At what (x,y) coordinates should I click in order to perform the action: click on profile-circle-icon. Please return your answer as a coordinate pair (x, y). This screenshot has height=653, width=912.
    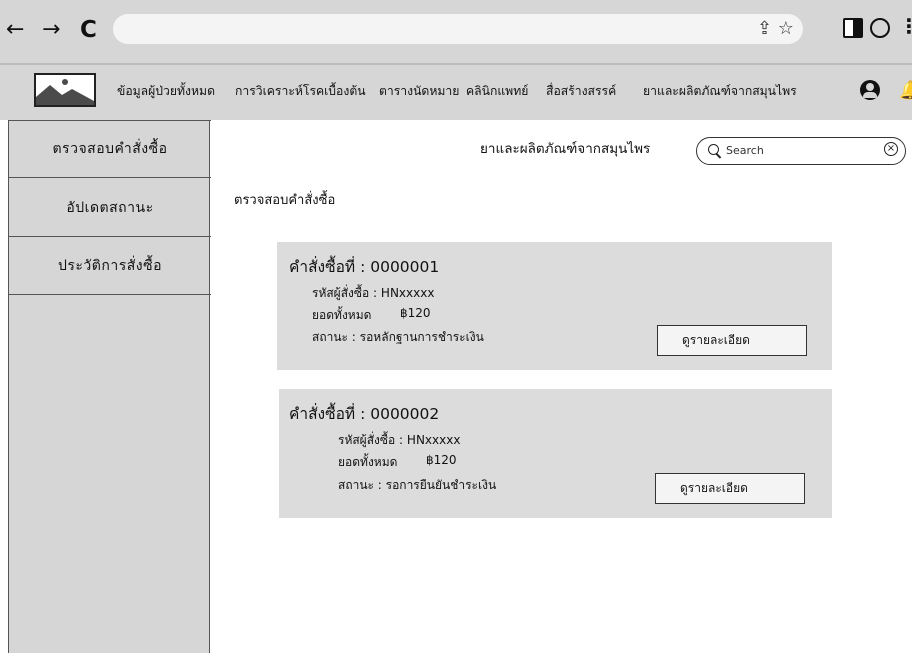
    Looking at the image, I should click on (880, 28).